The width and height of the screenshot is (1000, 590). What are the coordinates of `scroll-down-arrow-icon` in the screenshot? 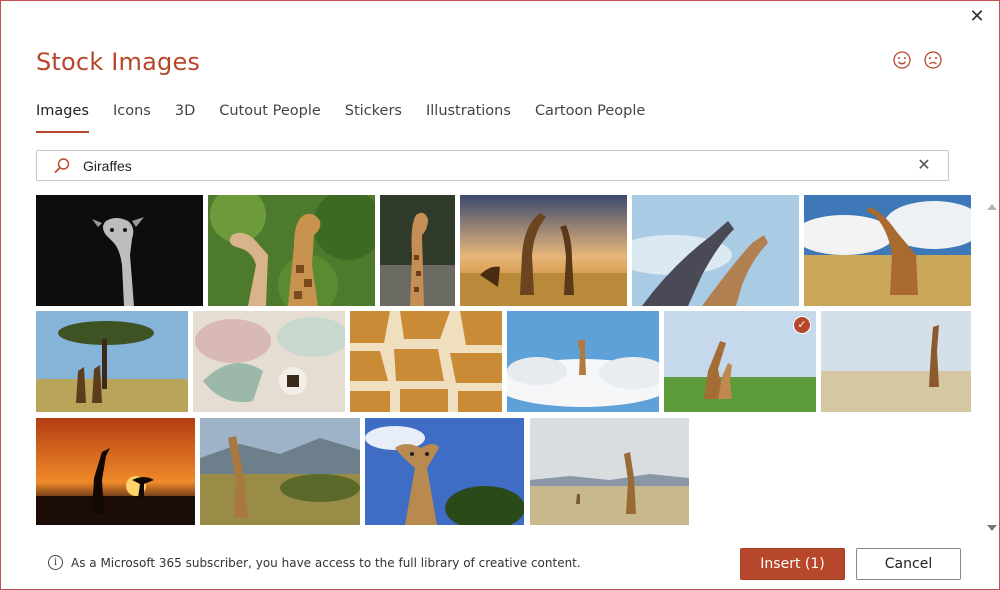 It's located at (992, 525).